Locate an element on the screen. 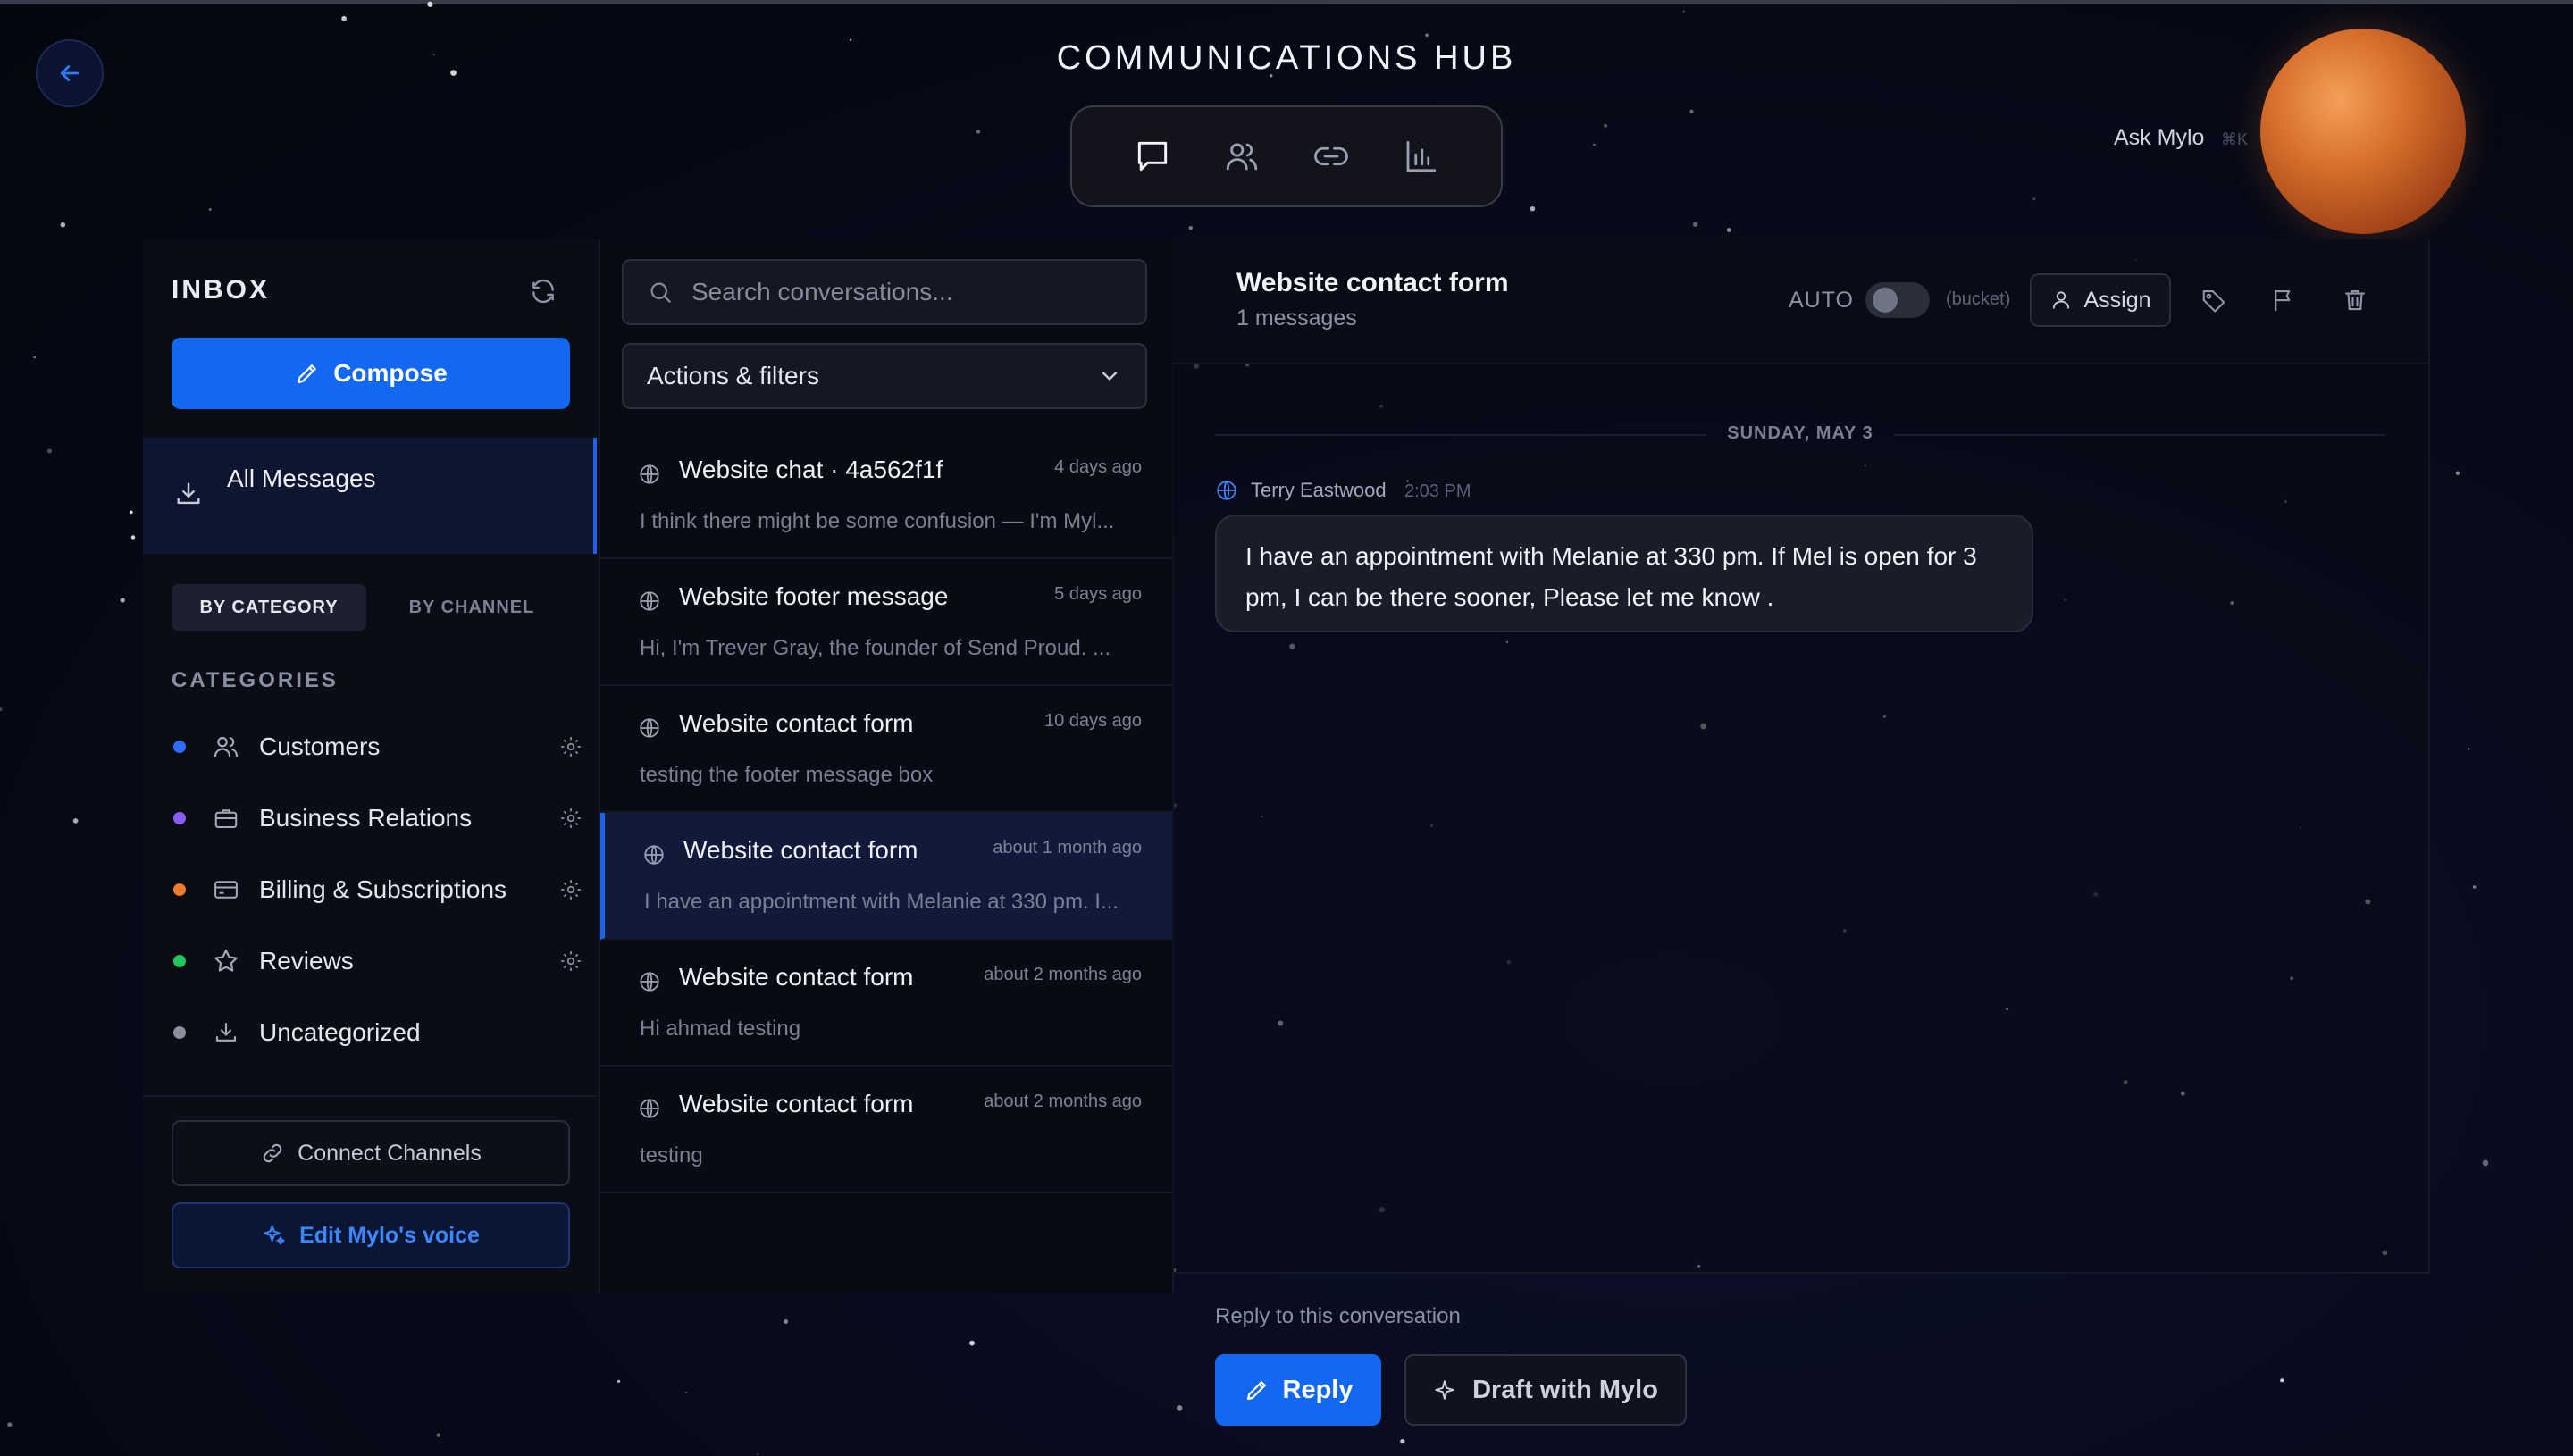  refresh-button is located at coordinates (544, 292).